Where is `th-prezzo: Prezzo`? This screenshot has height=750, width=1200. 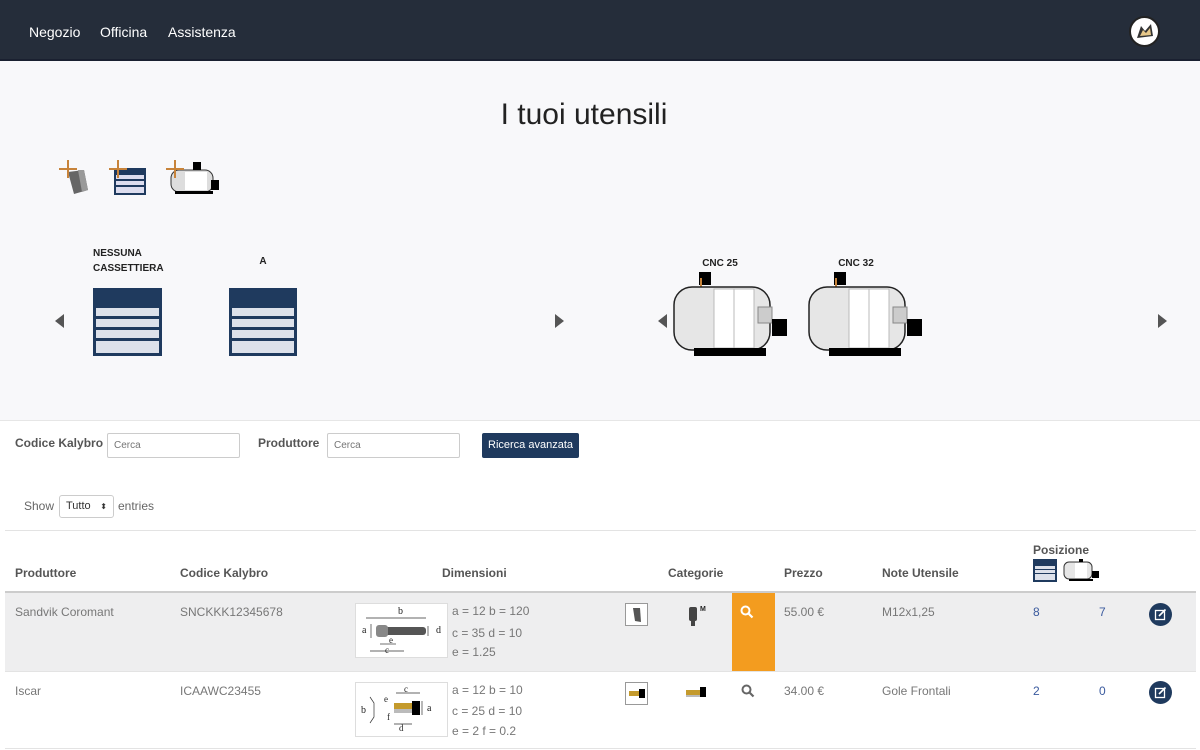
th-prezzo: Prezzo is located at coordinates (803, 573).